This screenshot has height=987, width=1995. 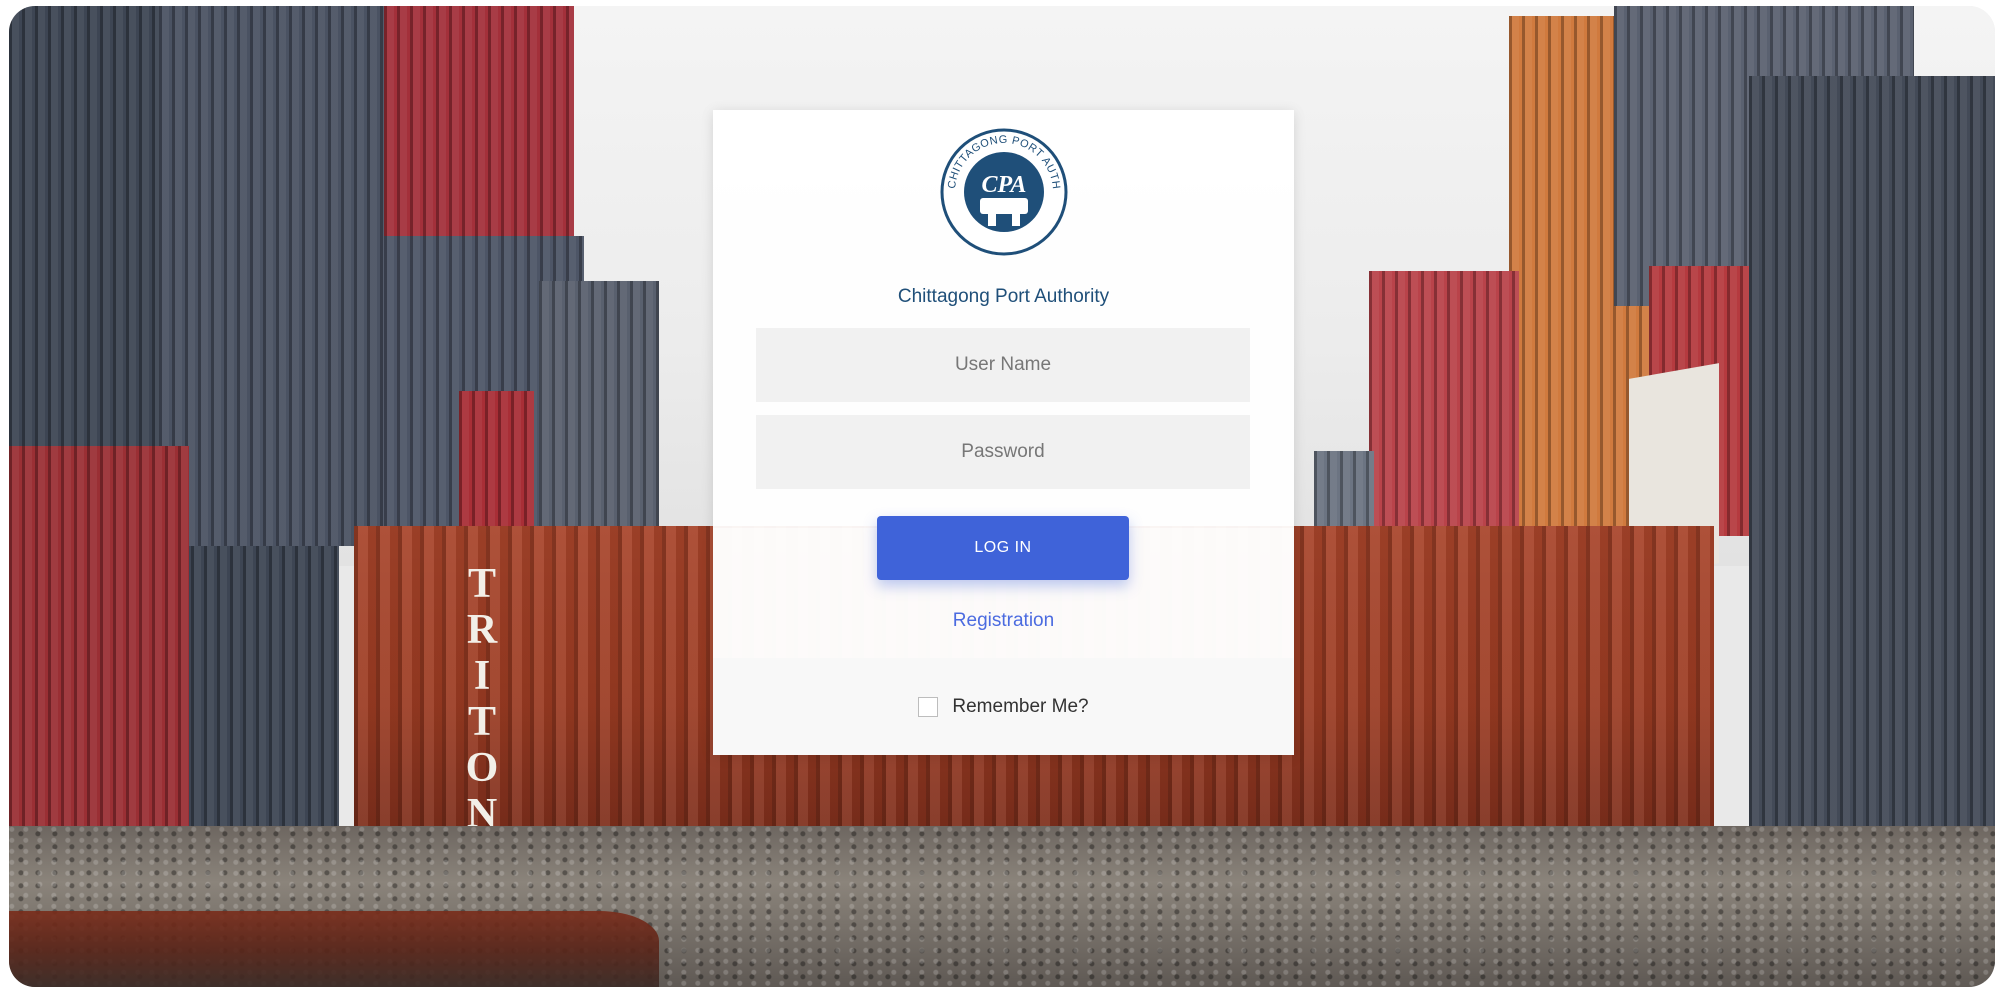 I want to click on remember-me-label: Remember Me?, so click(x=1020, y=707).